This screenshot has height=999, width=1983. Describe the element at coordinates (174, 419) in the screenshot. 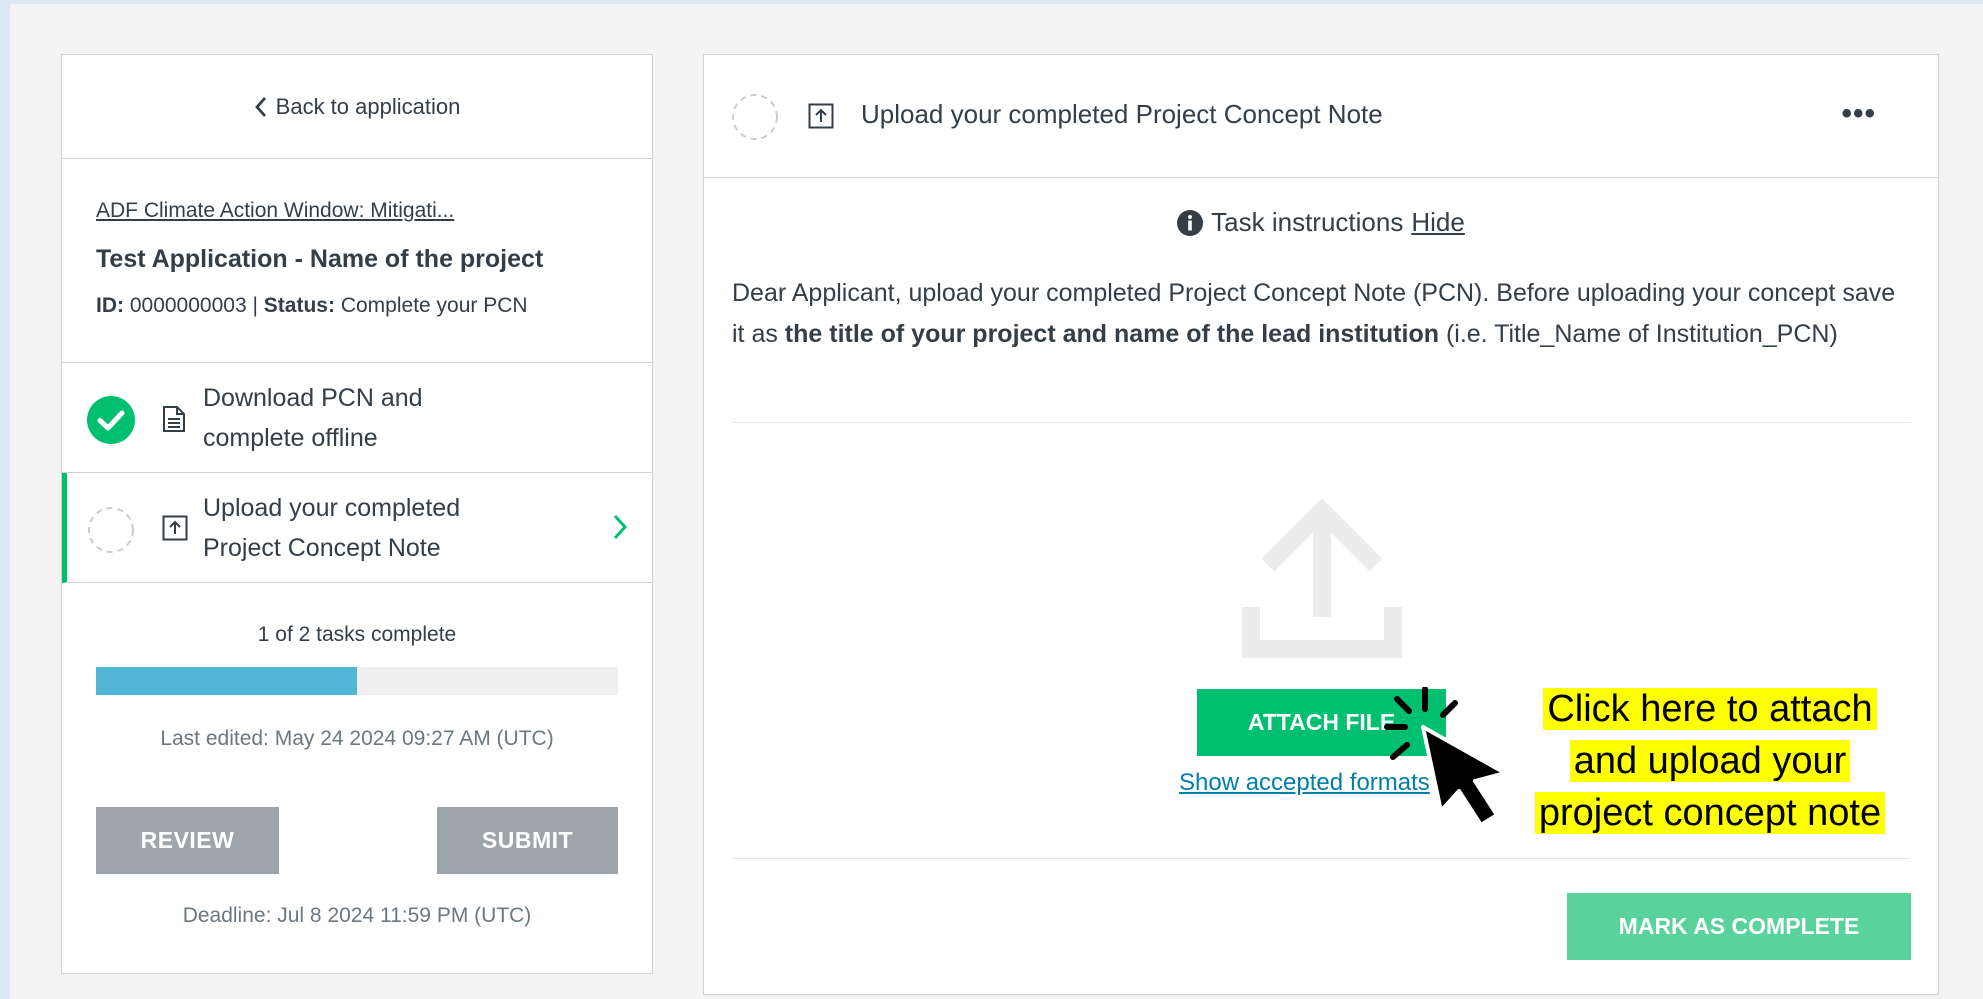

I see `document-icon` at that location.